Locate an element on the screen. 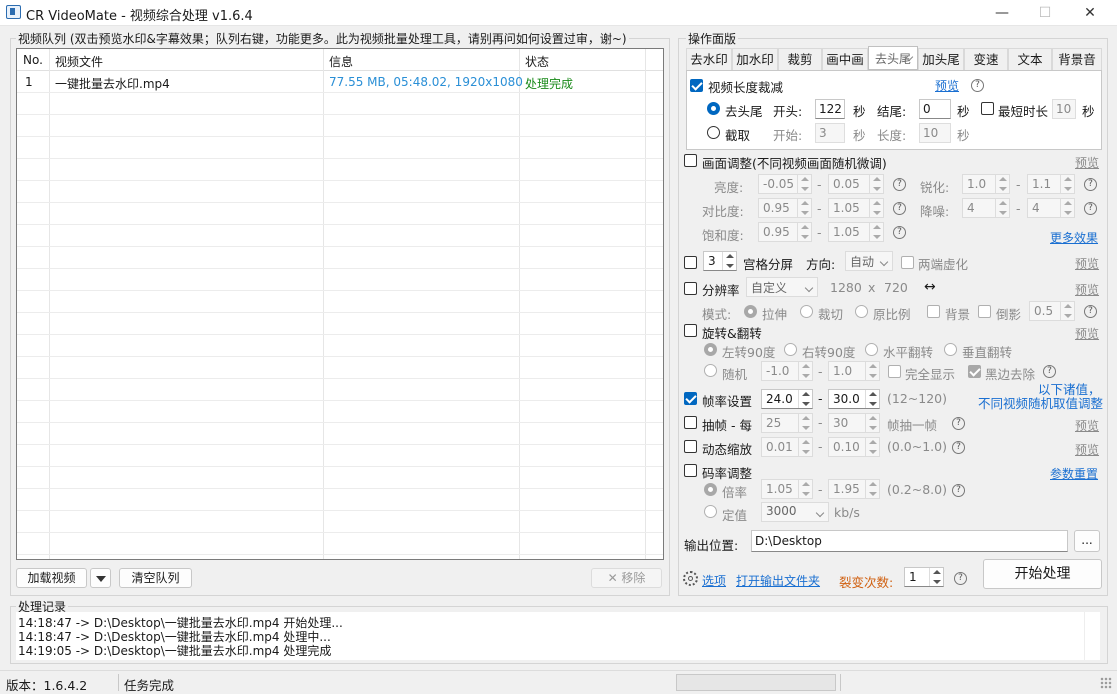 The width and height of the screenshot is (1117, 694). output-path-input: D:\Desktop is located at coordinates (909, 541).